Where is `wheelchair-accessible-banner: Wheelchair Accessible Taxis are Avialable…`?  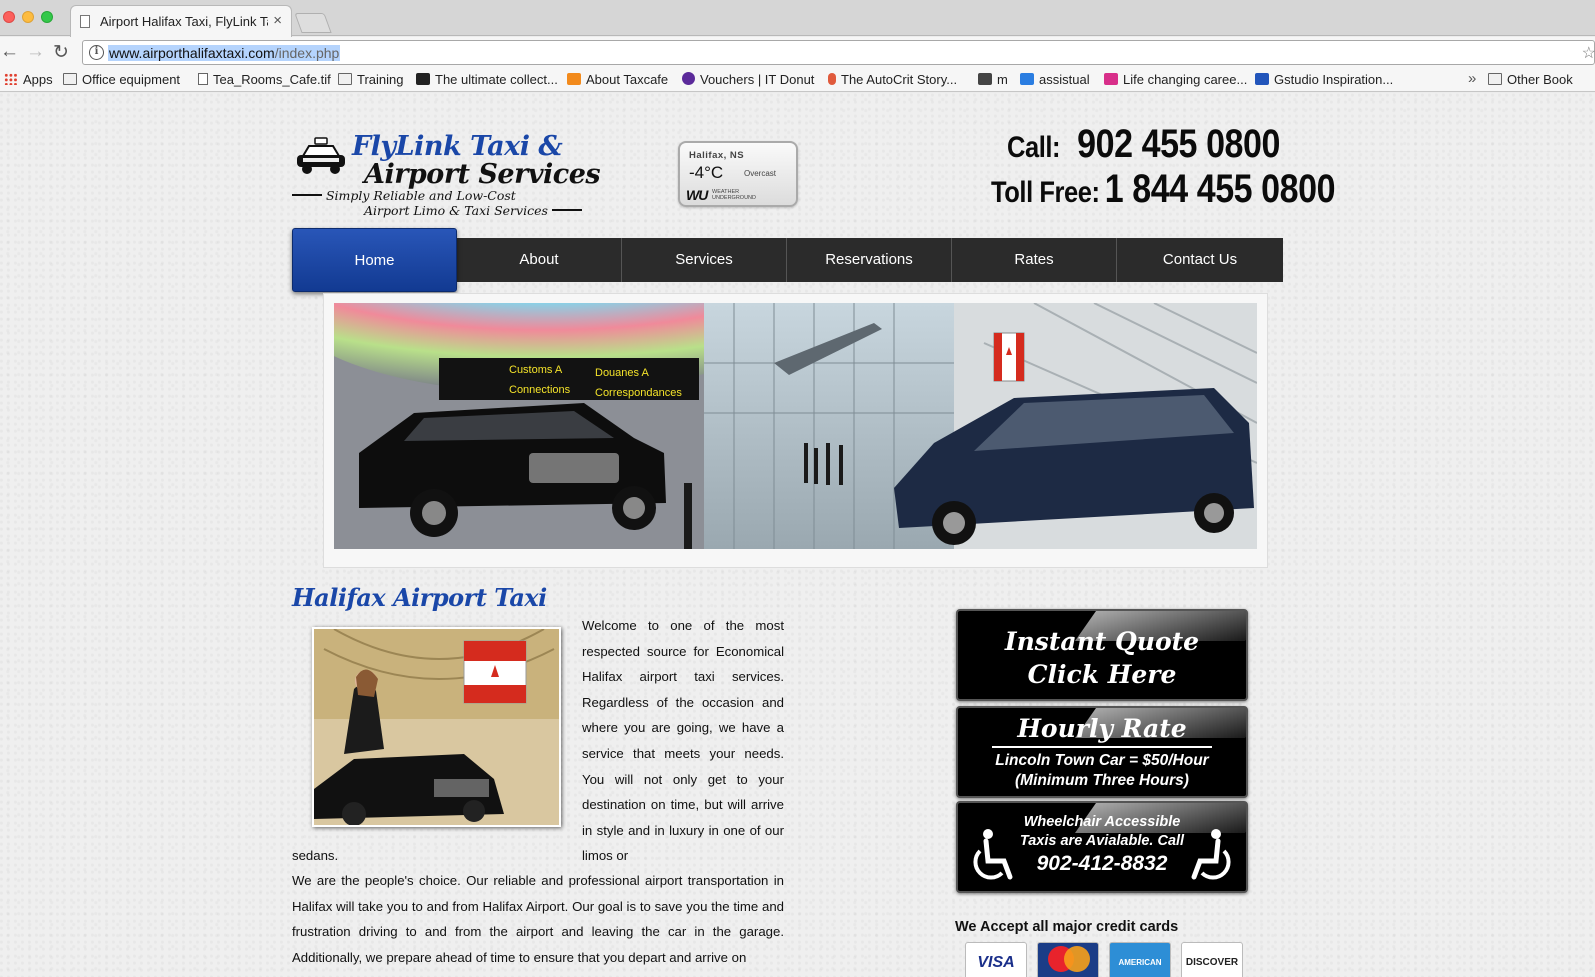 wheelchair-accessible-banner: Wheelchair Accessible Taxis are Avialable… is located at coordinates (1102, 847).